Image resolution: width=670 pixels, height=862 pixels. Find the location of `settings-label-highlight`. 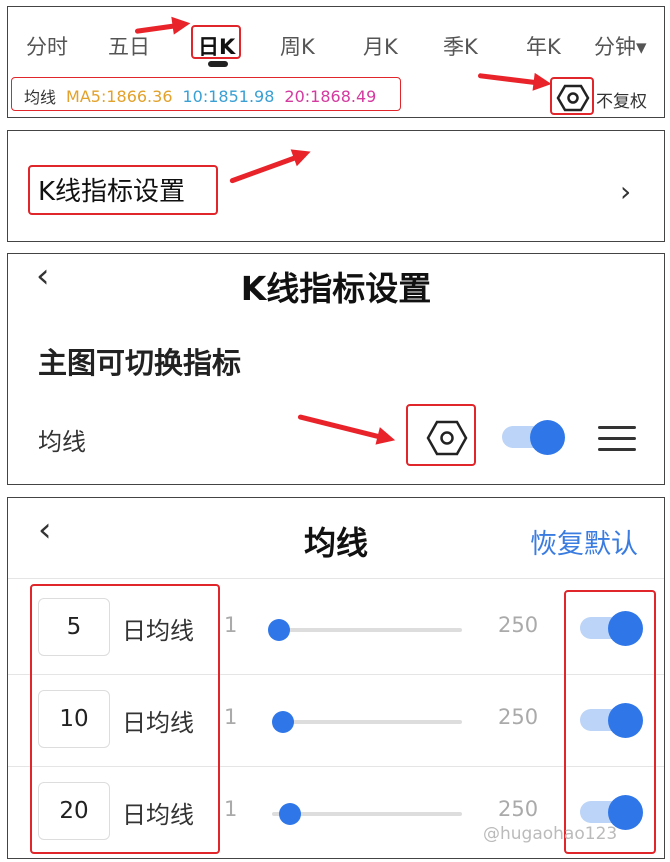

settings-label-highlight is located at coordinates (123, 190).